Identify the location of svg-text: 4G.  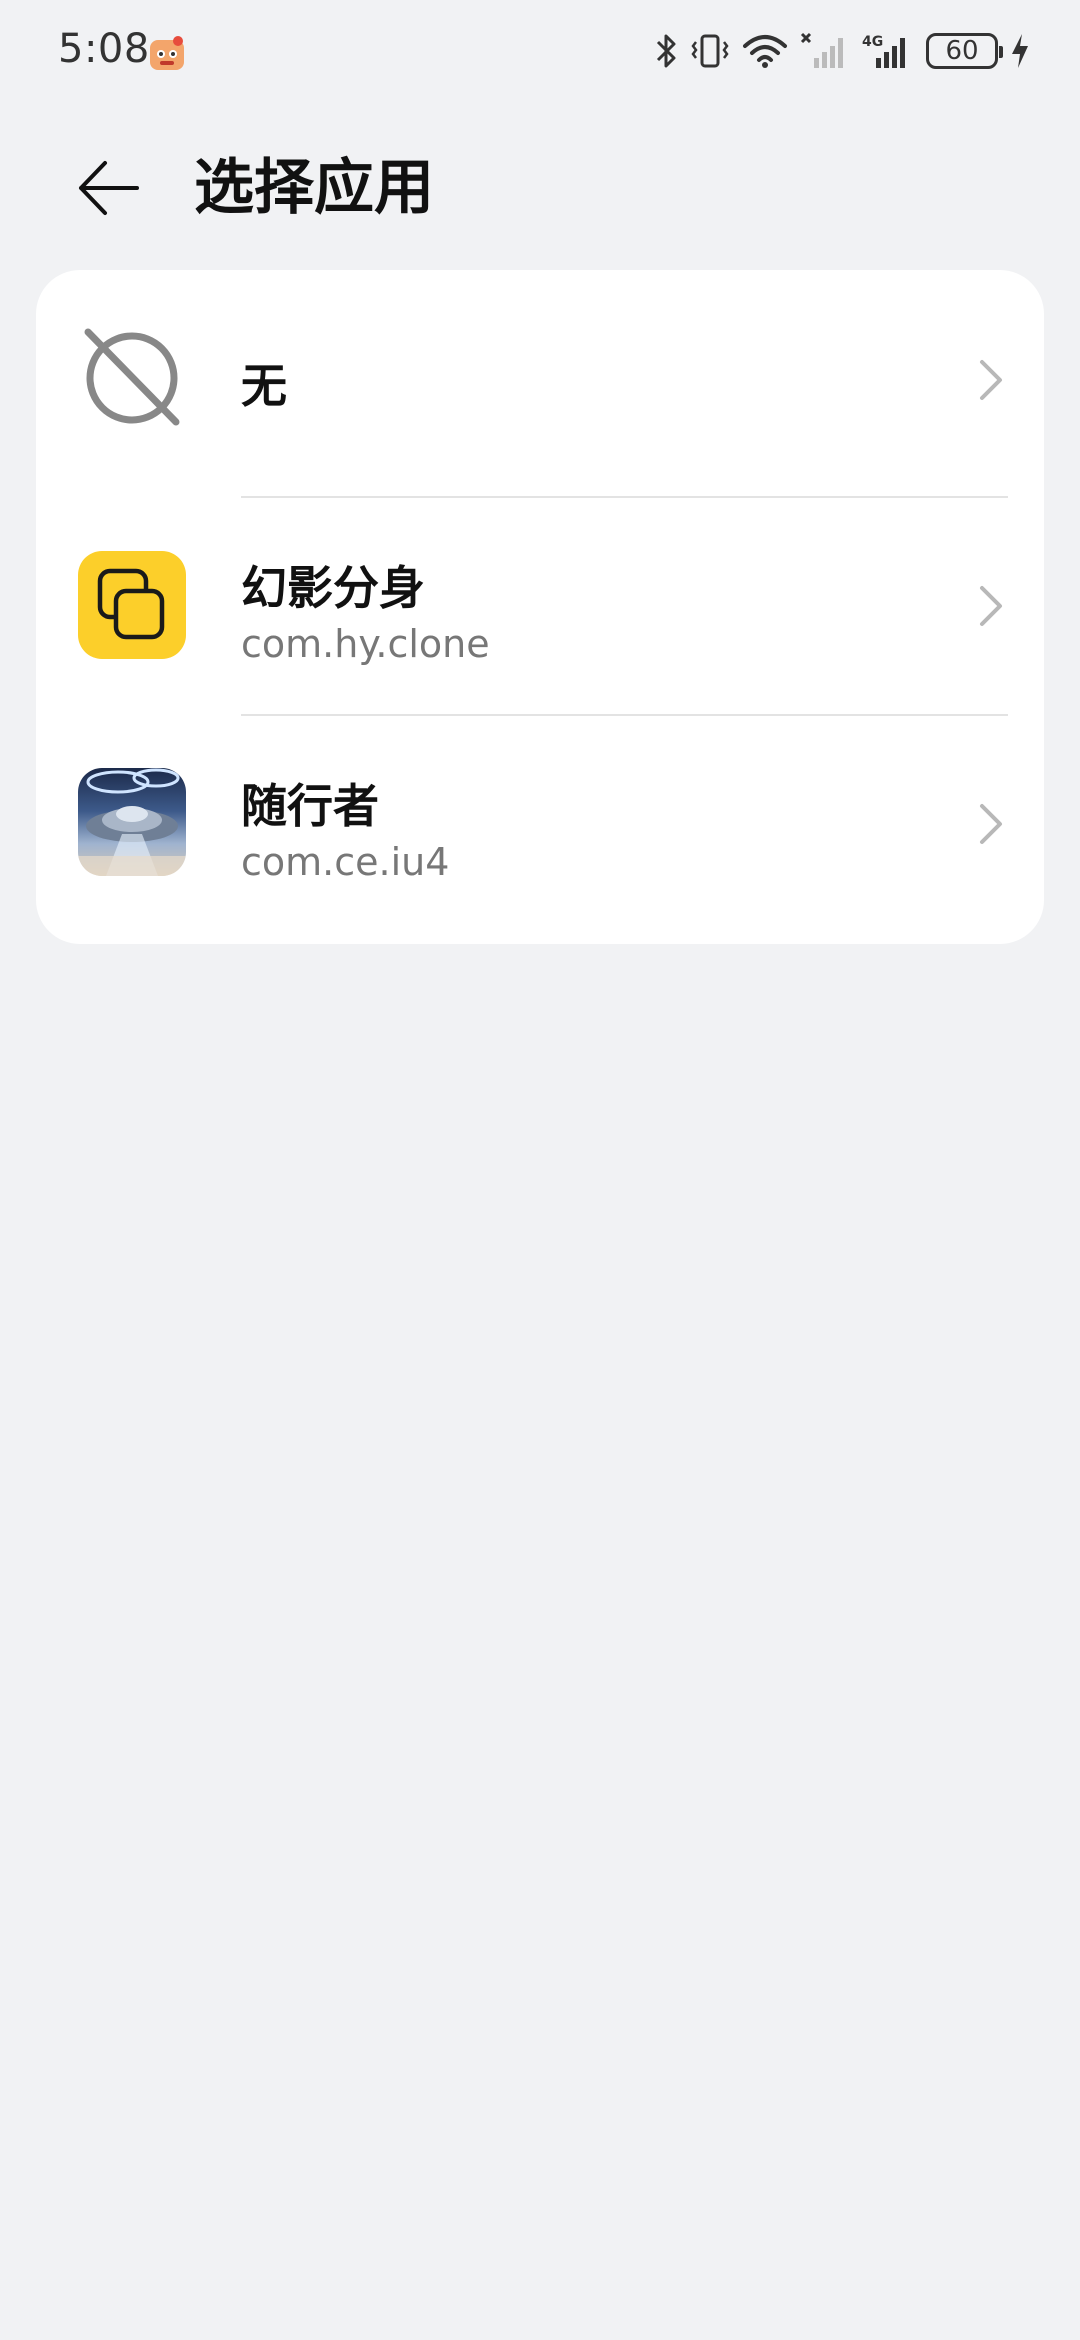
(872, 42).